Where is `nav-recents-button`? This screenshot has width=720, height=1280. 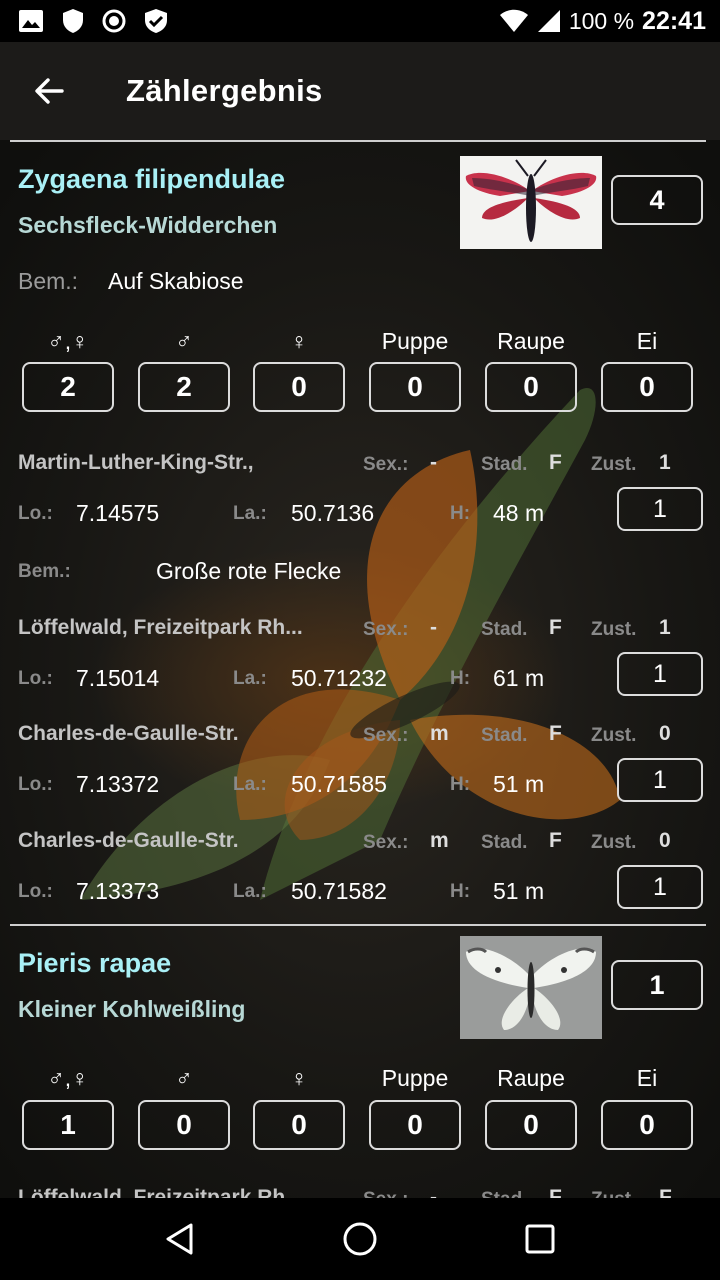 nav-recents-button is located at coordinates (540, 1239).